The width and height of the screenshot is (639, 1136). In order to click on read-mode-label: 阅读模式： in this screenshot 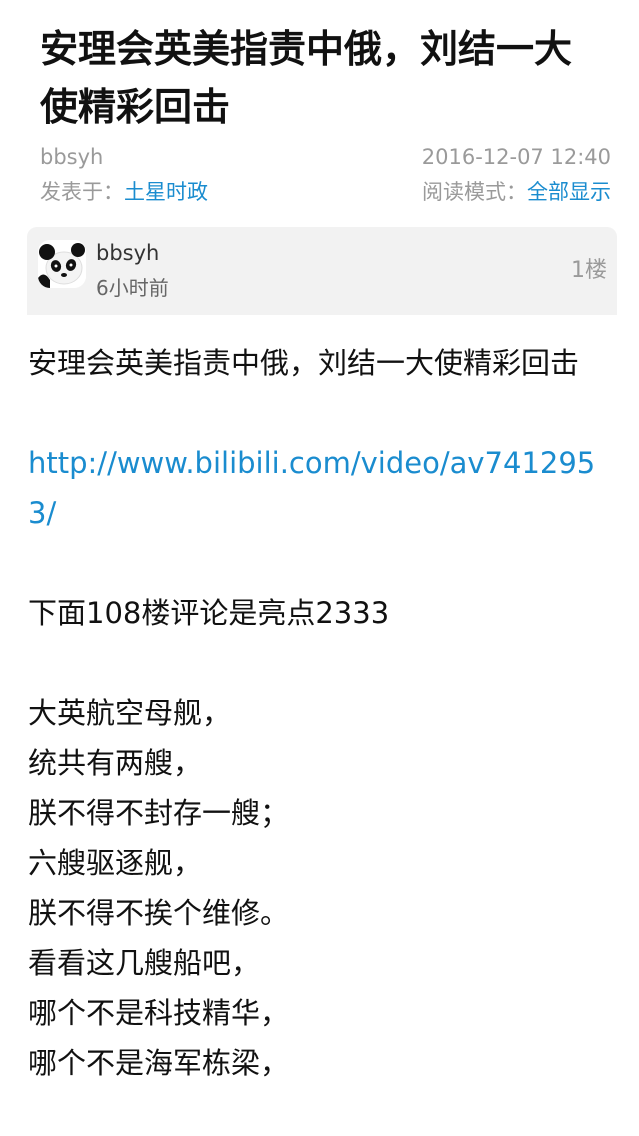, I will do `click(474, 192)`.